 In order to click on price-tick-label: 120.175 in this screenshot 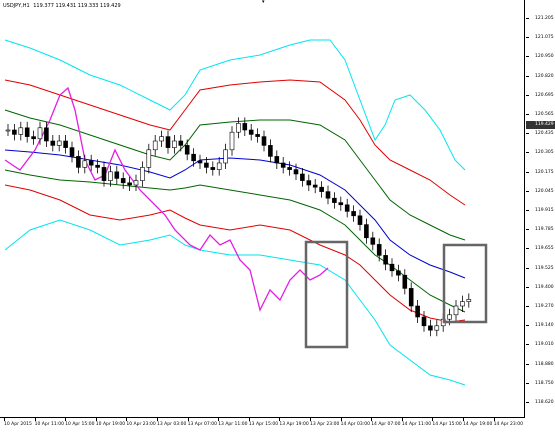, I will do `click(540, 172)`.